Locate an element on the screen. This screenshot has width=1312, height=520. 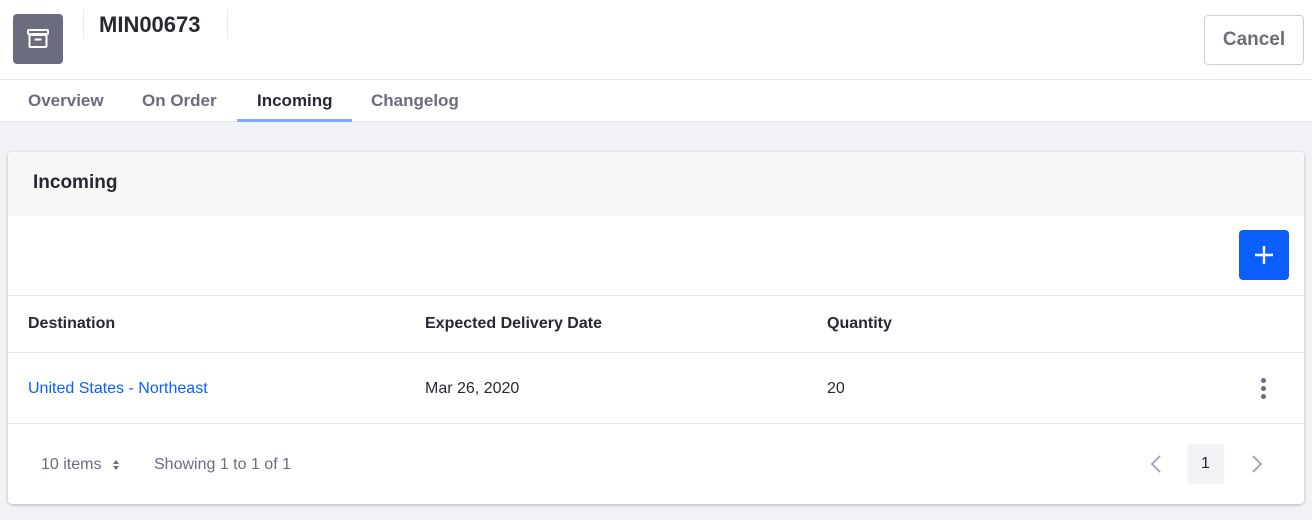
quantity-cell: 20 is located at coordinates (836, 388).